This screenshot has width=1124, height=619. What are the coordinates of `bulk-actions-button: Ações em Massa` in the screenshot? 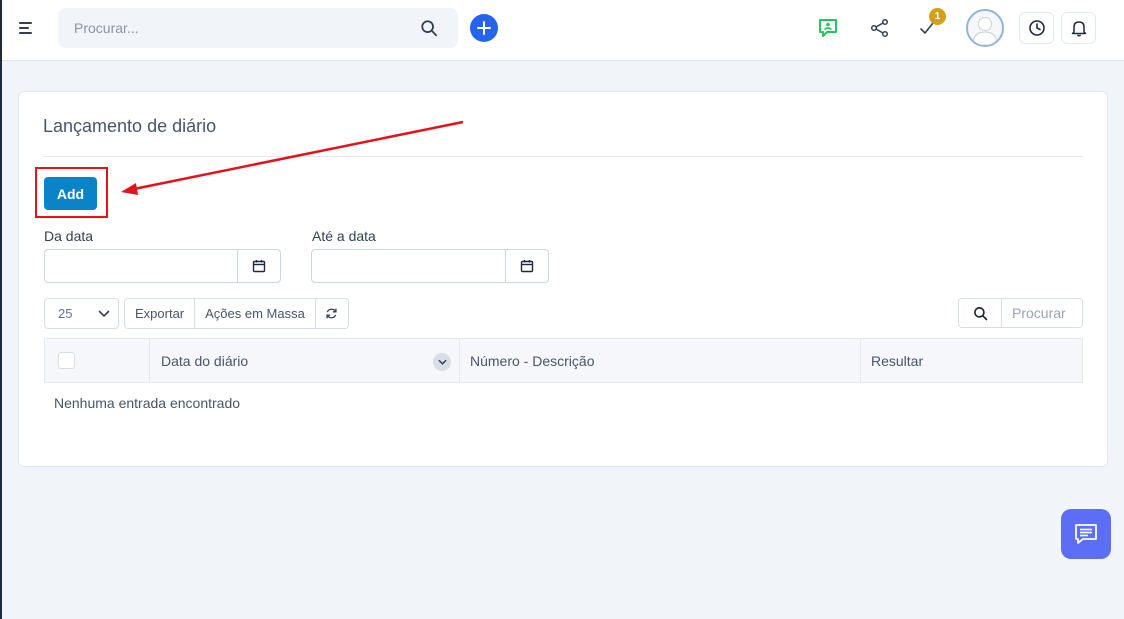 It's located at (255, 313).